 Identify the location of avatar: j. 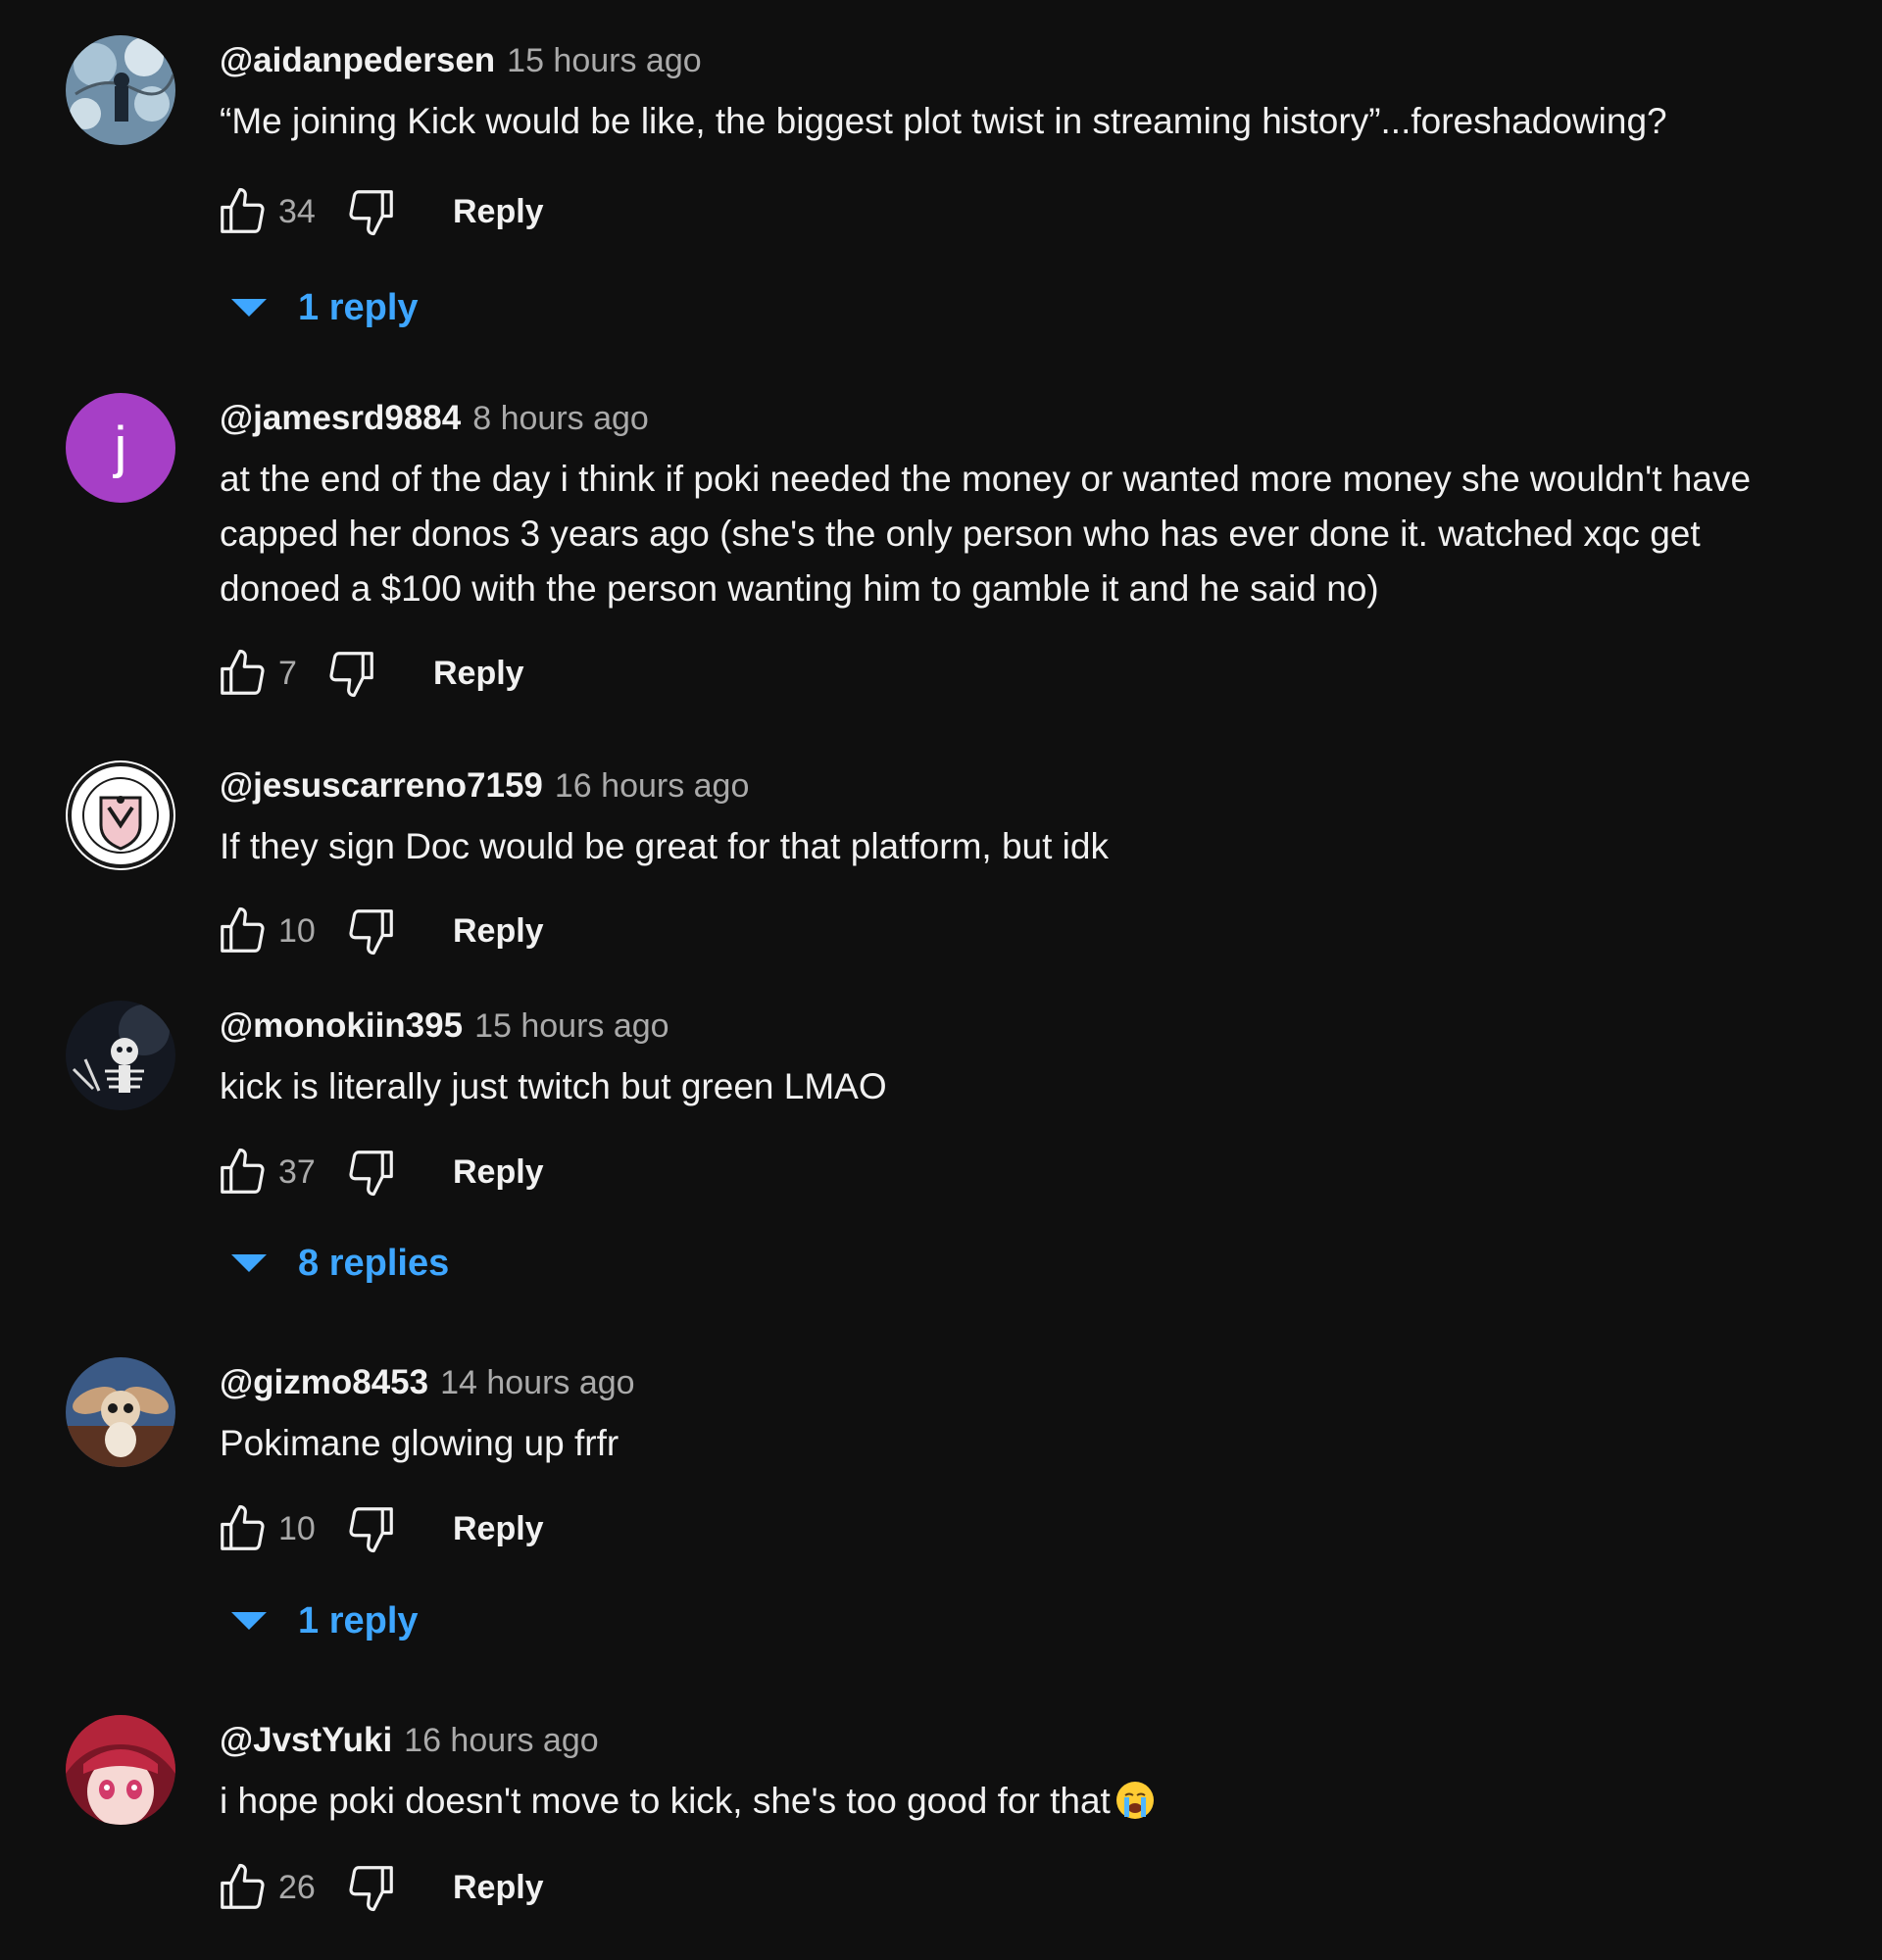
(120, 448).